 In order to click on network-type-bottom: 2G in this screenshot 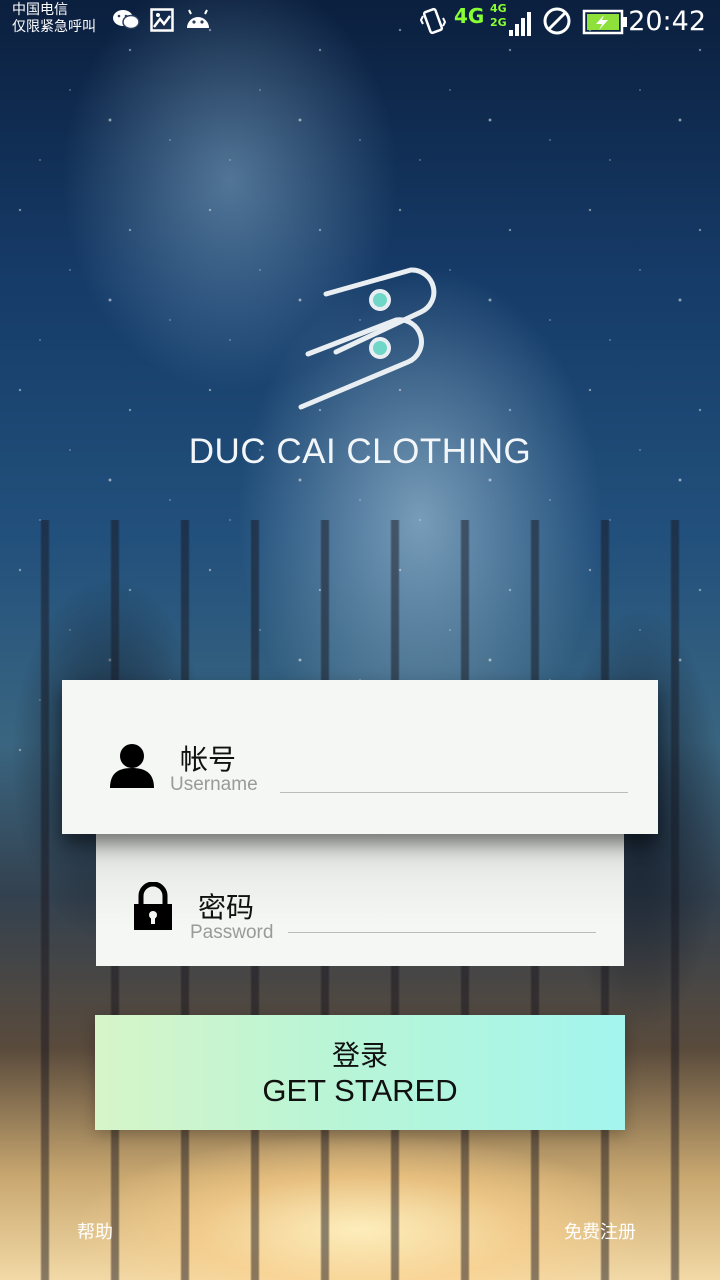, I will do `click(498, 22)`.